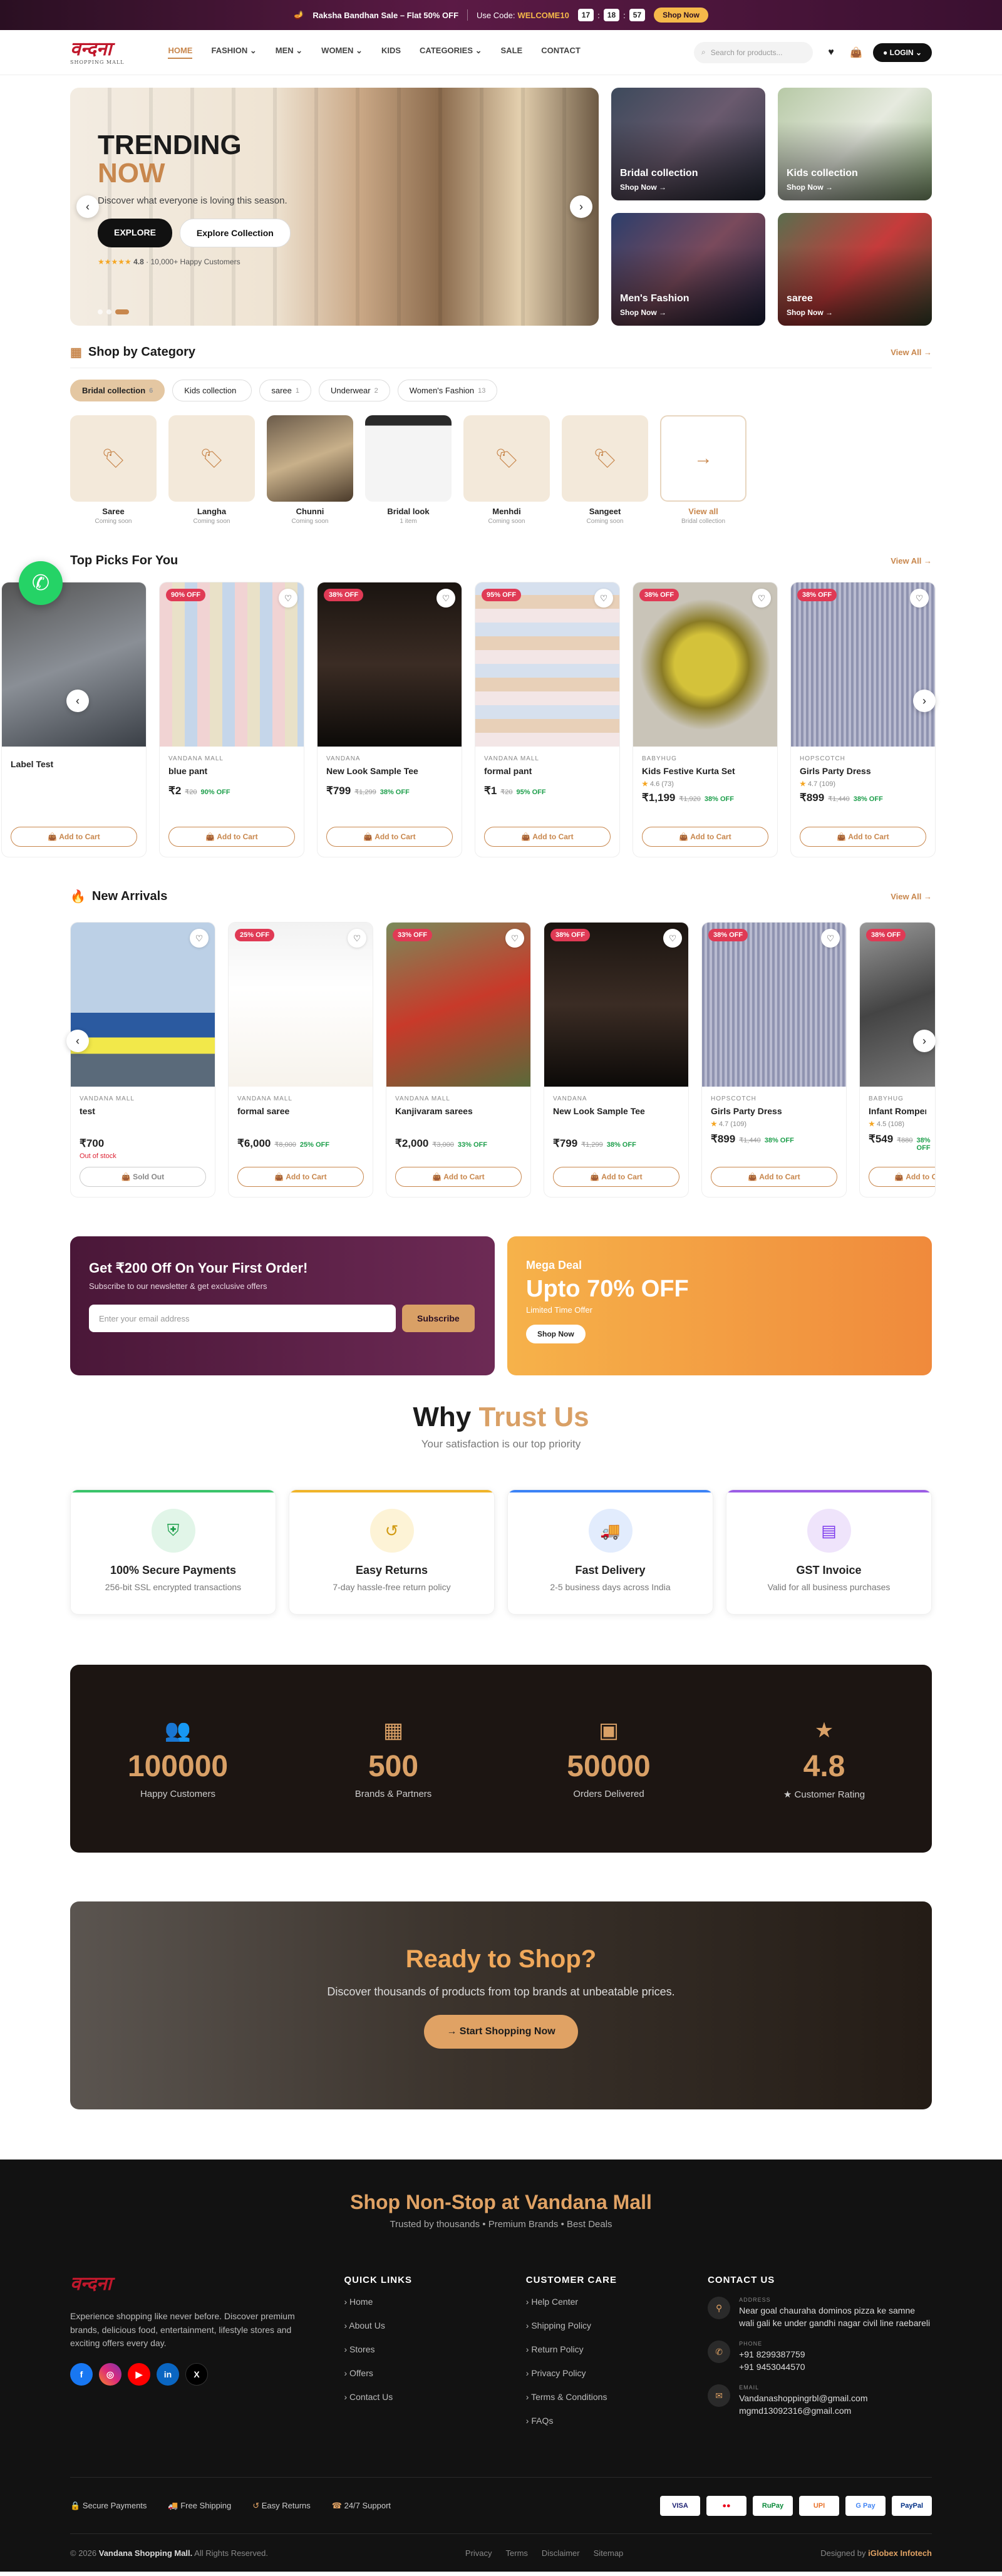  Describe the element at coordinates (97, 52) in the screenshot. I see `logo: वन्दना SHOPPING MALL` at that location.